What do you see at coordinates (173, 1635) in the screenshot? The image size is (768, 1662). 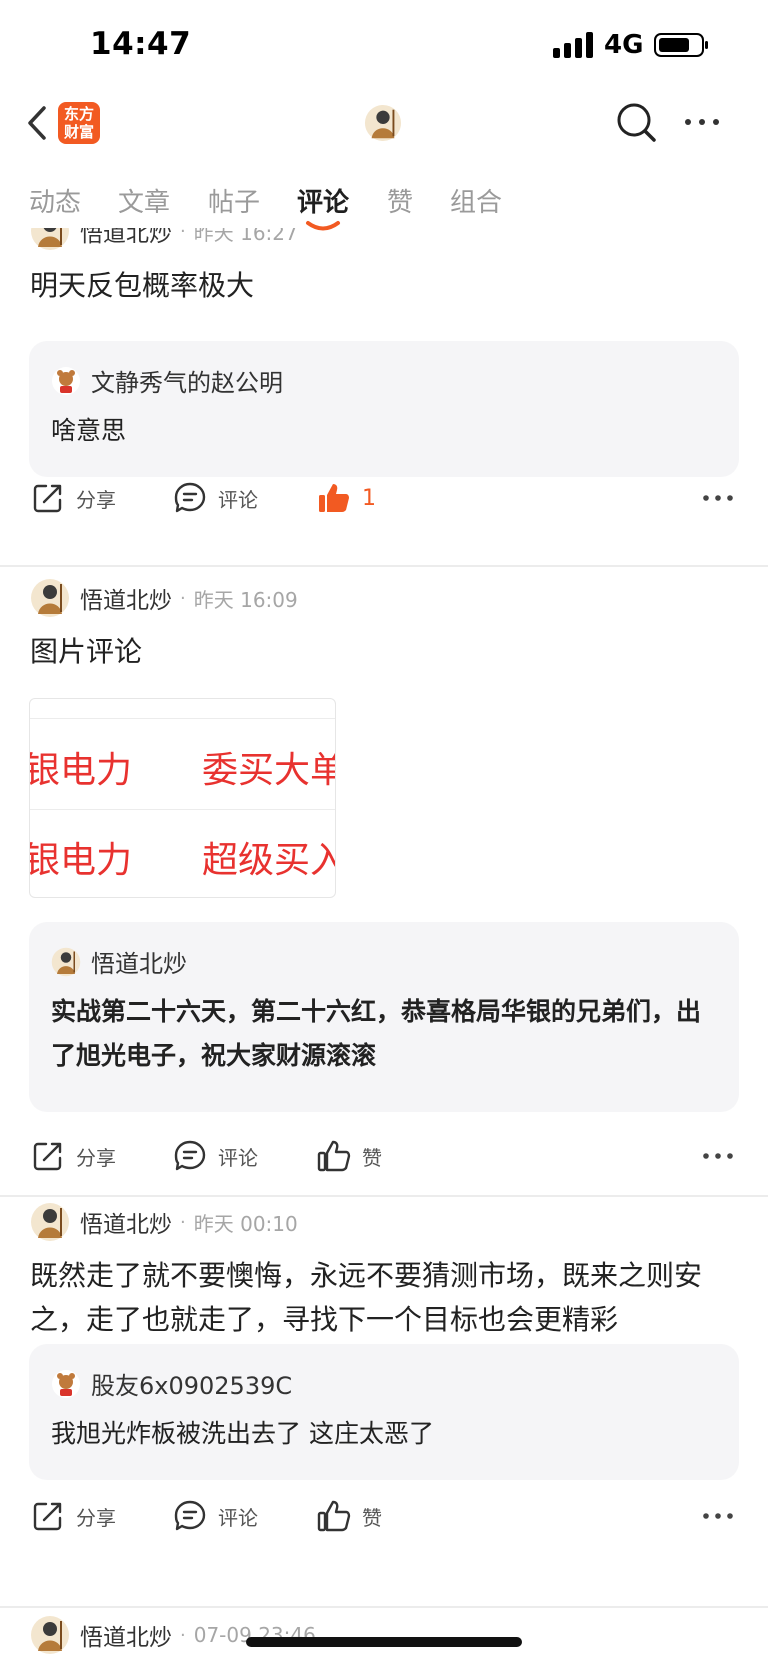 I see `author-row: 悟道北炒 · 07-09 23:46` at bounding box center [173, 1635].